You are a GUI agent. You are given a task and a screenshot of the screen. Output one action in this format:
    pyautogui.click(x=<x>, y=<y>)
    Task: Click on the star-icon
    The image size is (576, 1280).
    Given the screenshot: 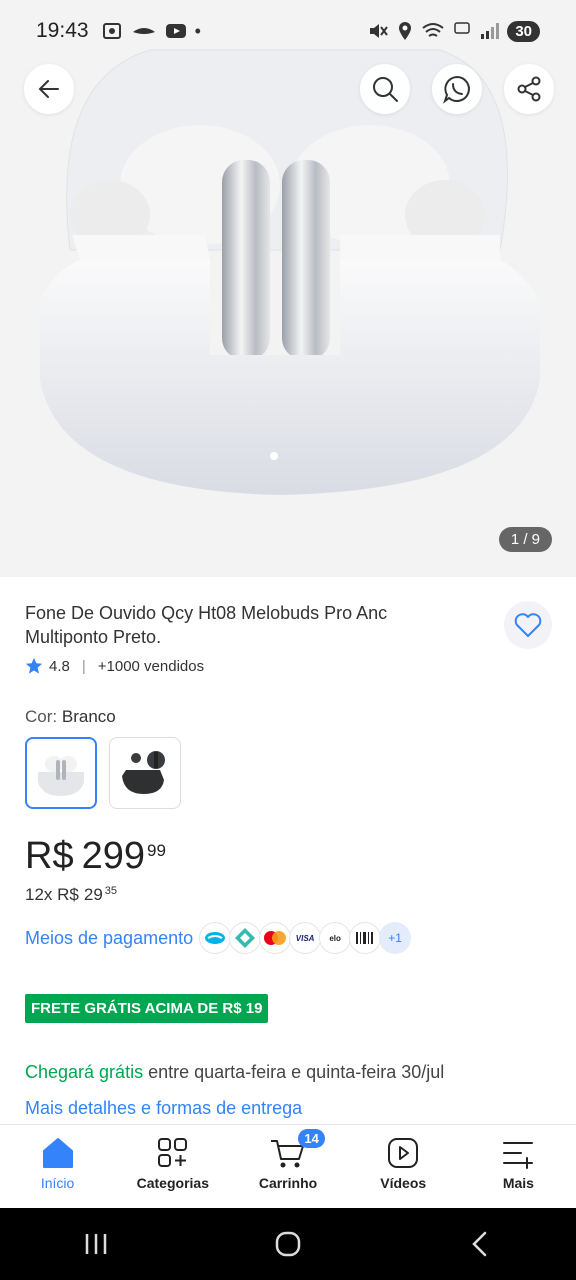 What is the action you would take?
    pyautogui.click(x=34, y=665)
    